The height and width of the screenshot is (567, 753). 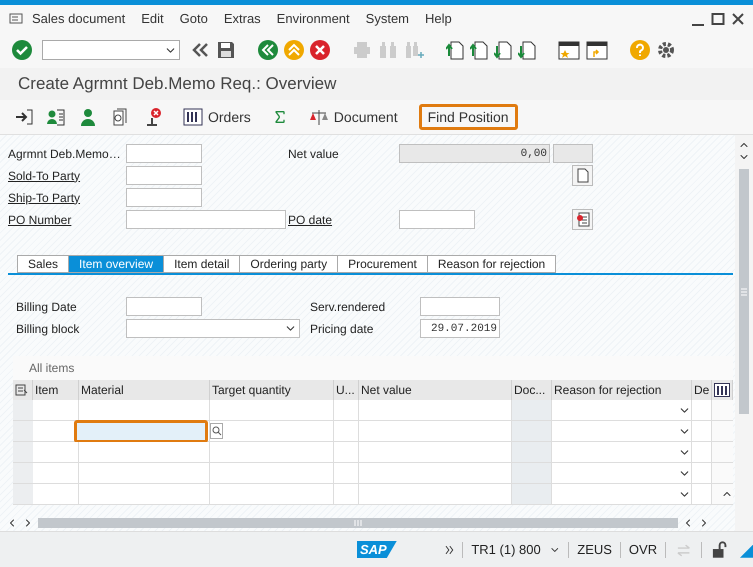 I want to click on row-select-icon, so click(x=23, y=390).